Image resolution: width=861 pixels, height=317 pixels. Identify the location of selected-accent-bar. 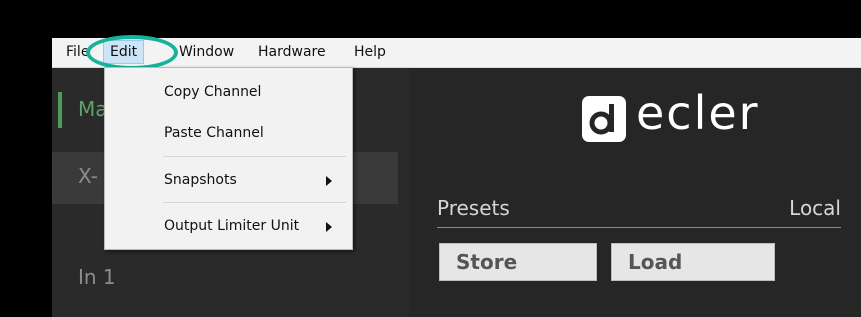
(60, 110).